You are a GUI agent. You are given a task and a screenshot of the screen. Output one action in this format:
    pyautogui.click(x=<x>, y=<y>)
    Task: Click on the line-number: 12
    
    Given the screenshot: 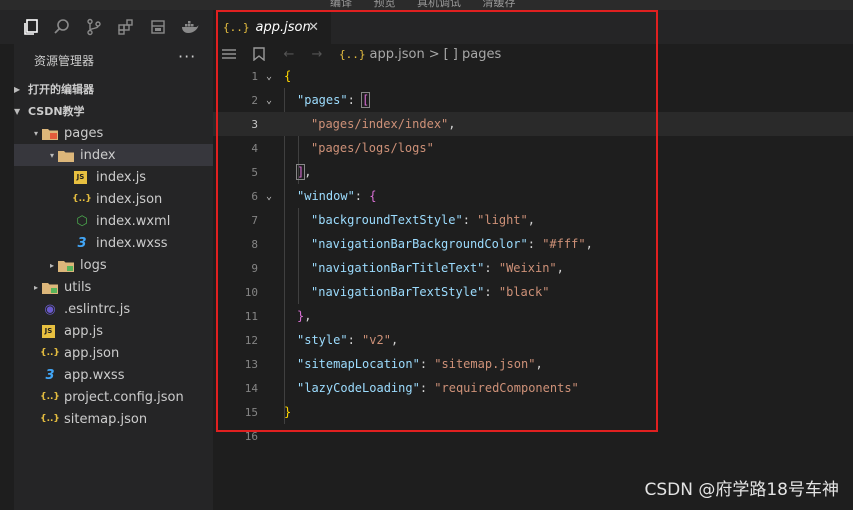 What is the action you would take?
    pyautogui.click(x=251, y=340)
    